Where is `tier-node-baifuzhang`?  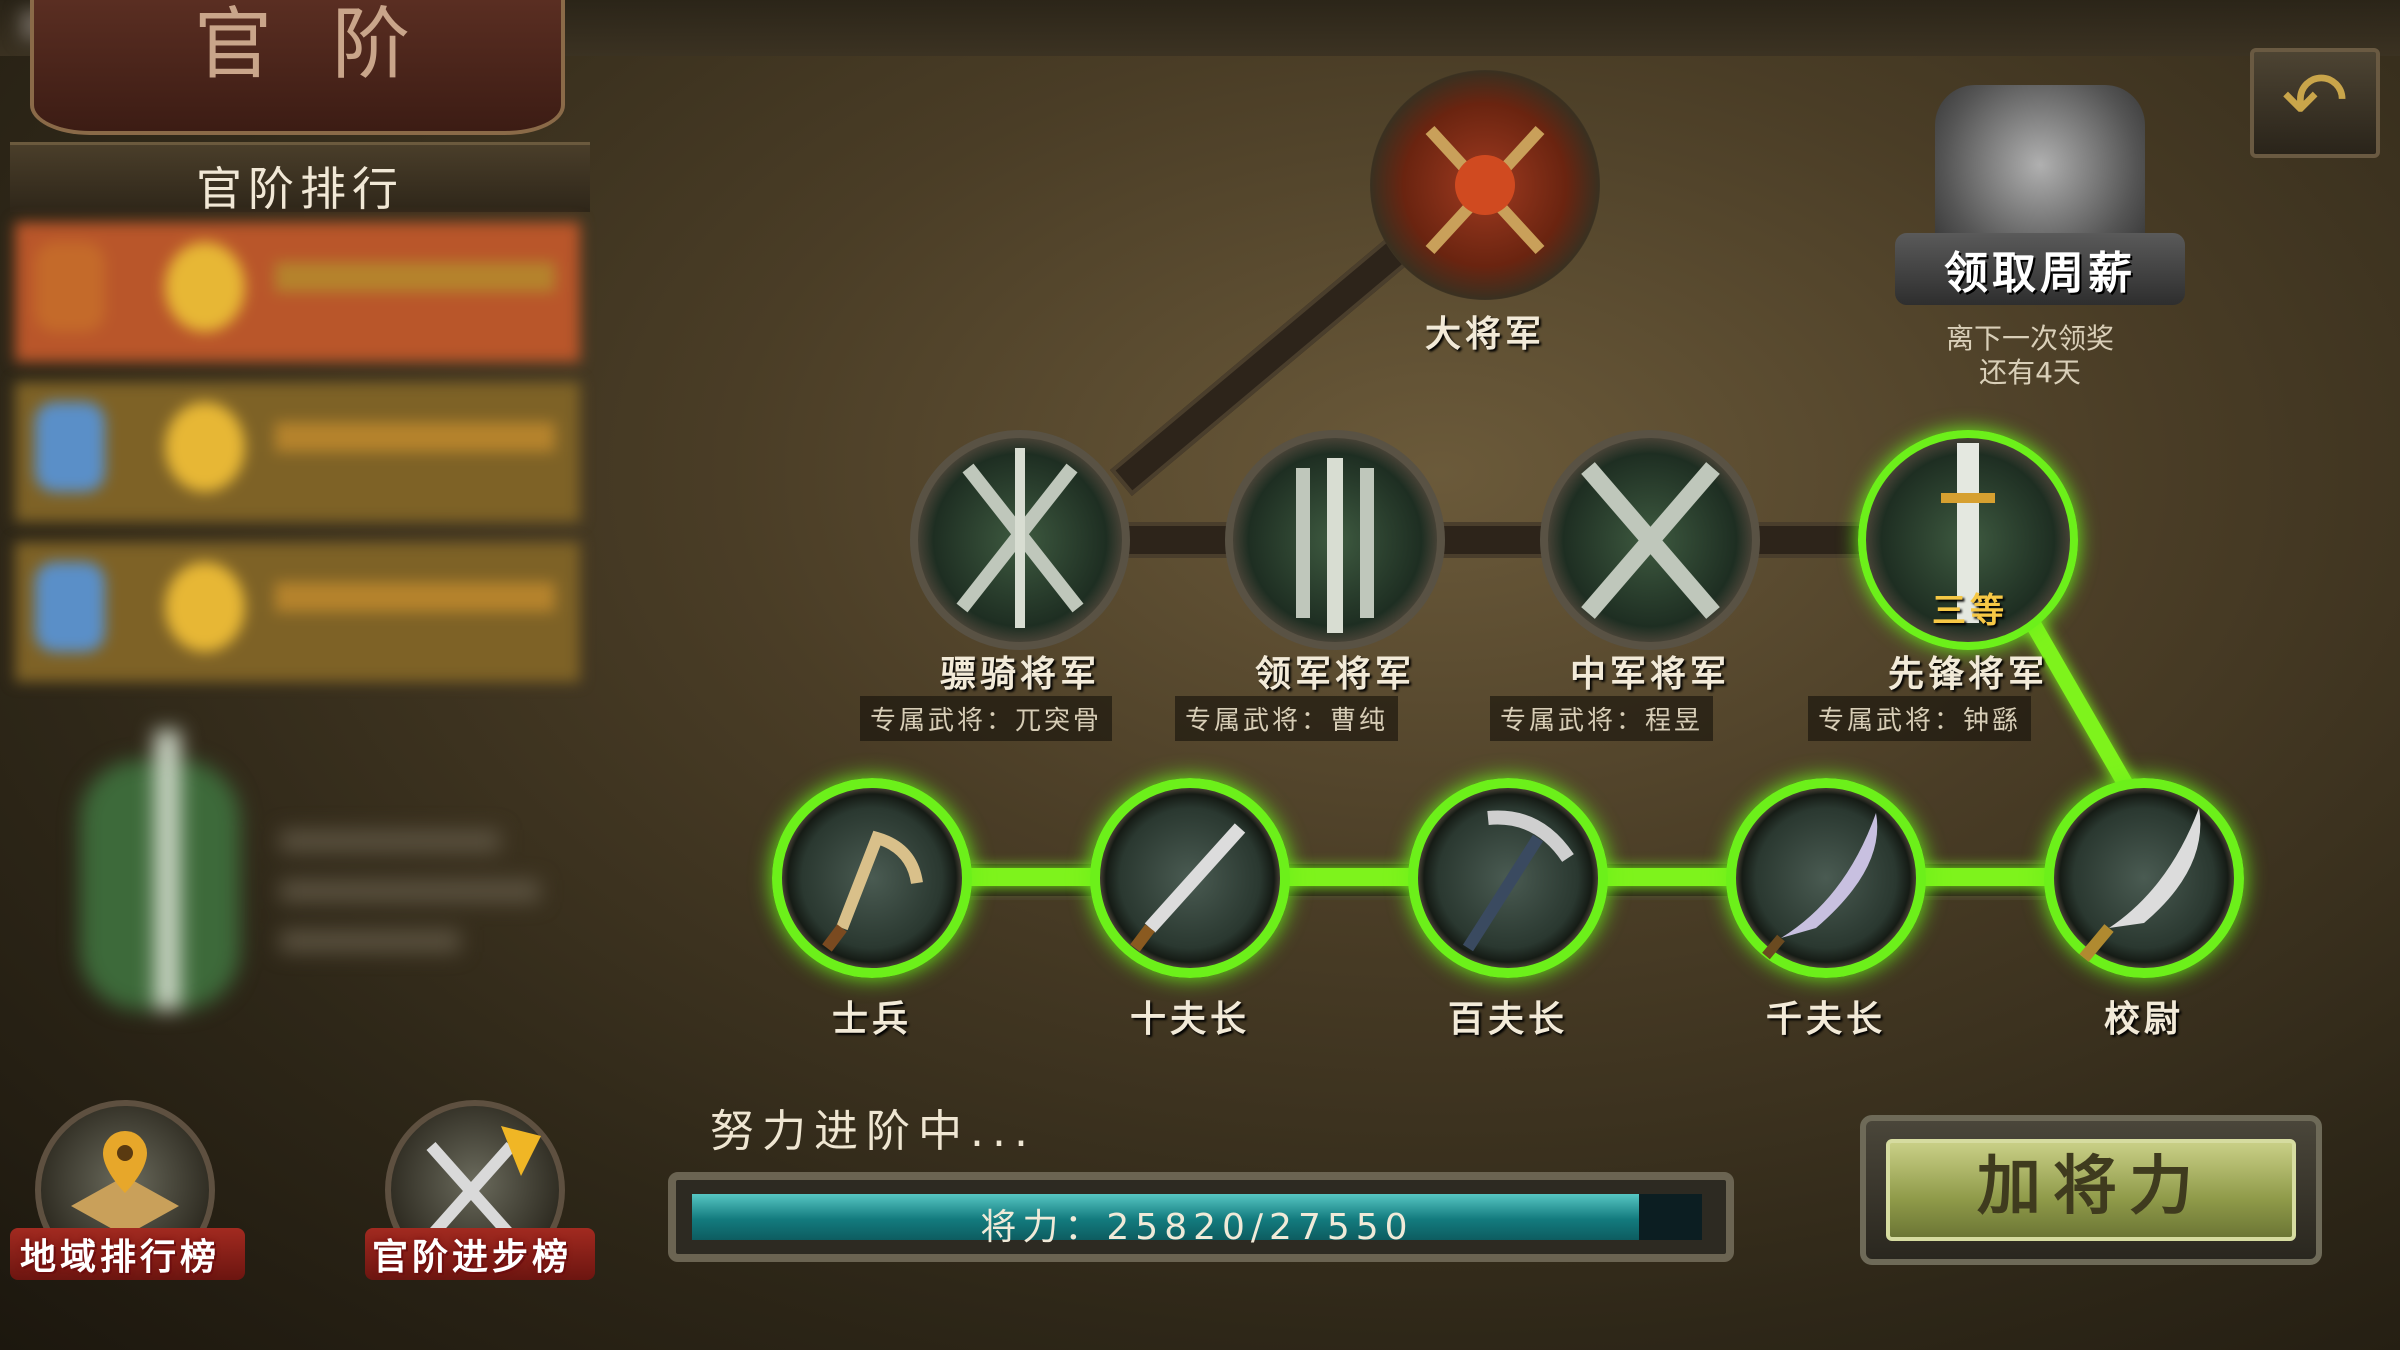 tier-node-baifuzhang is located at coordinates (1508, 878).